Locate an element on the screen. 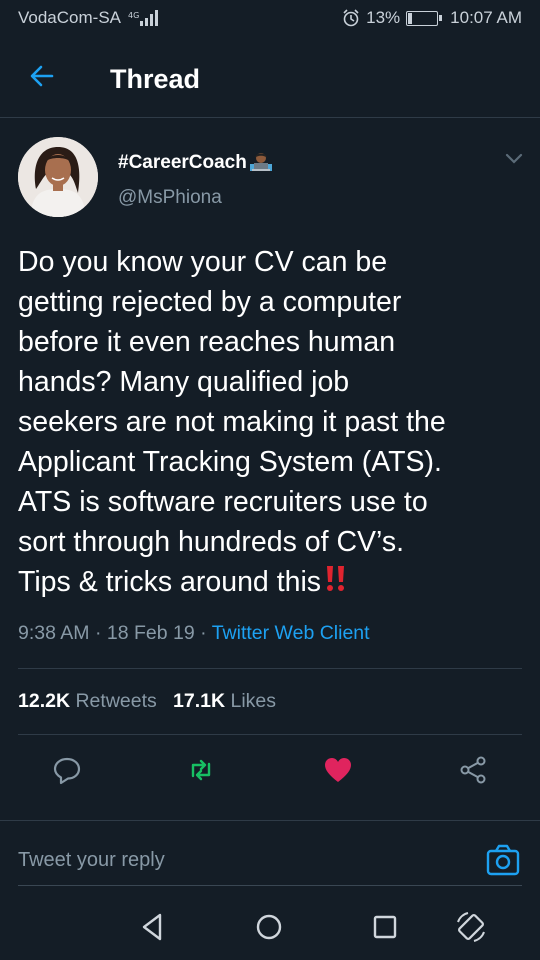  carrier-label: VodaCom-SA is located at coordinates (69, 17).